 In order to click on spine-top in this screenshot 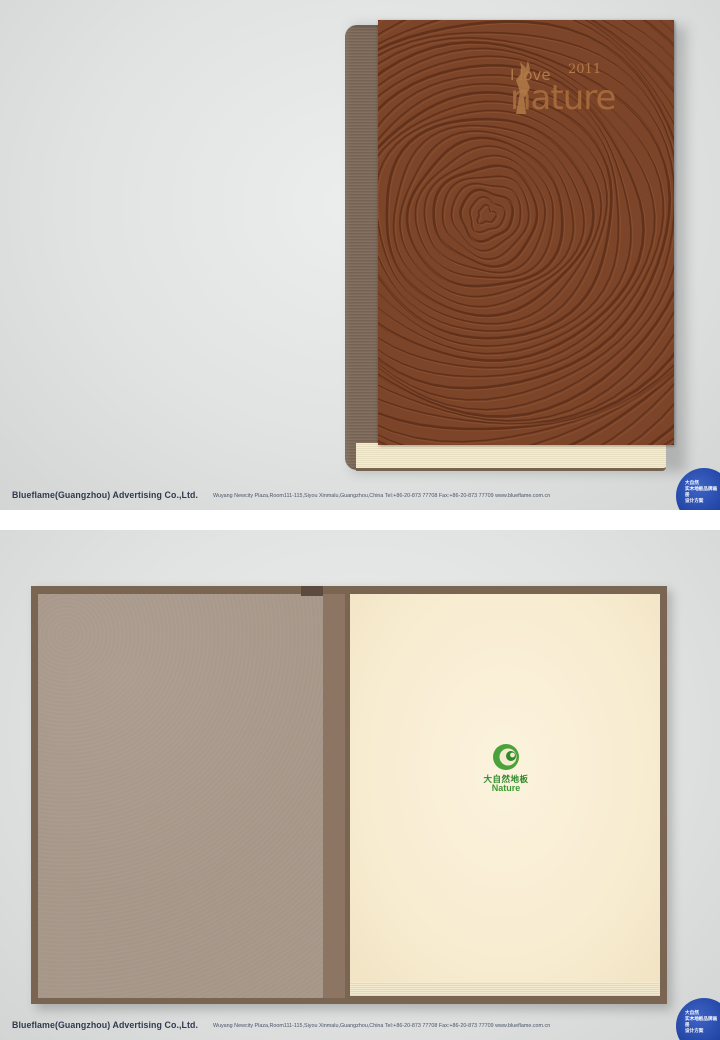, I will do `click(312, 591)`.